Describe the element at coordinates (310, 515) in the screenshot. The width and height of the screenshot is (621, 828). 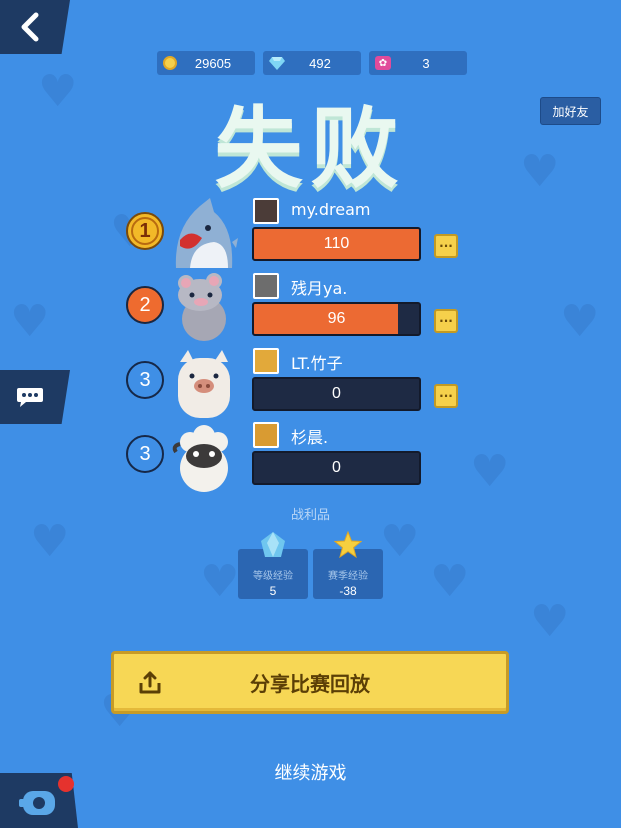
I see `loot-title: 战利品` at that location.